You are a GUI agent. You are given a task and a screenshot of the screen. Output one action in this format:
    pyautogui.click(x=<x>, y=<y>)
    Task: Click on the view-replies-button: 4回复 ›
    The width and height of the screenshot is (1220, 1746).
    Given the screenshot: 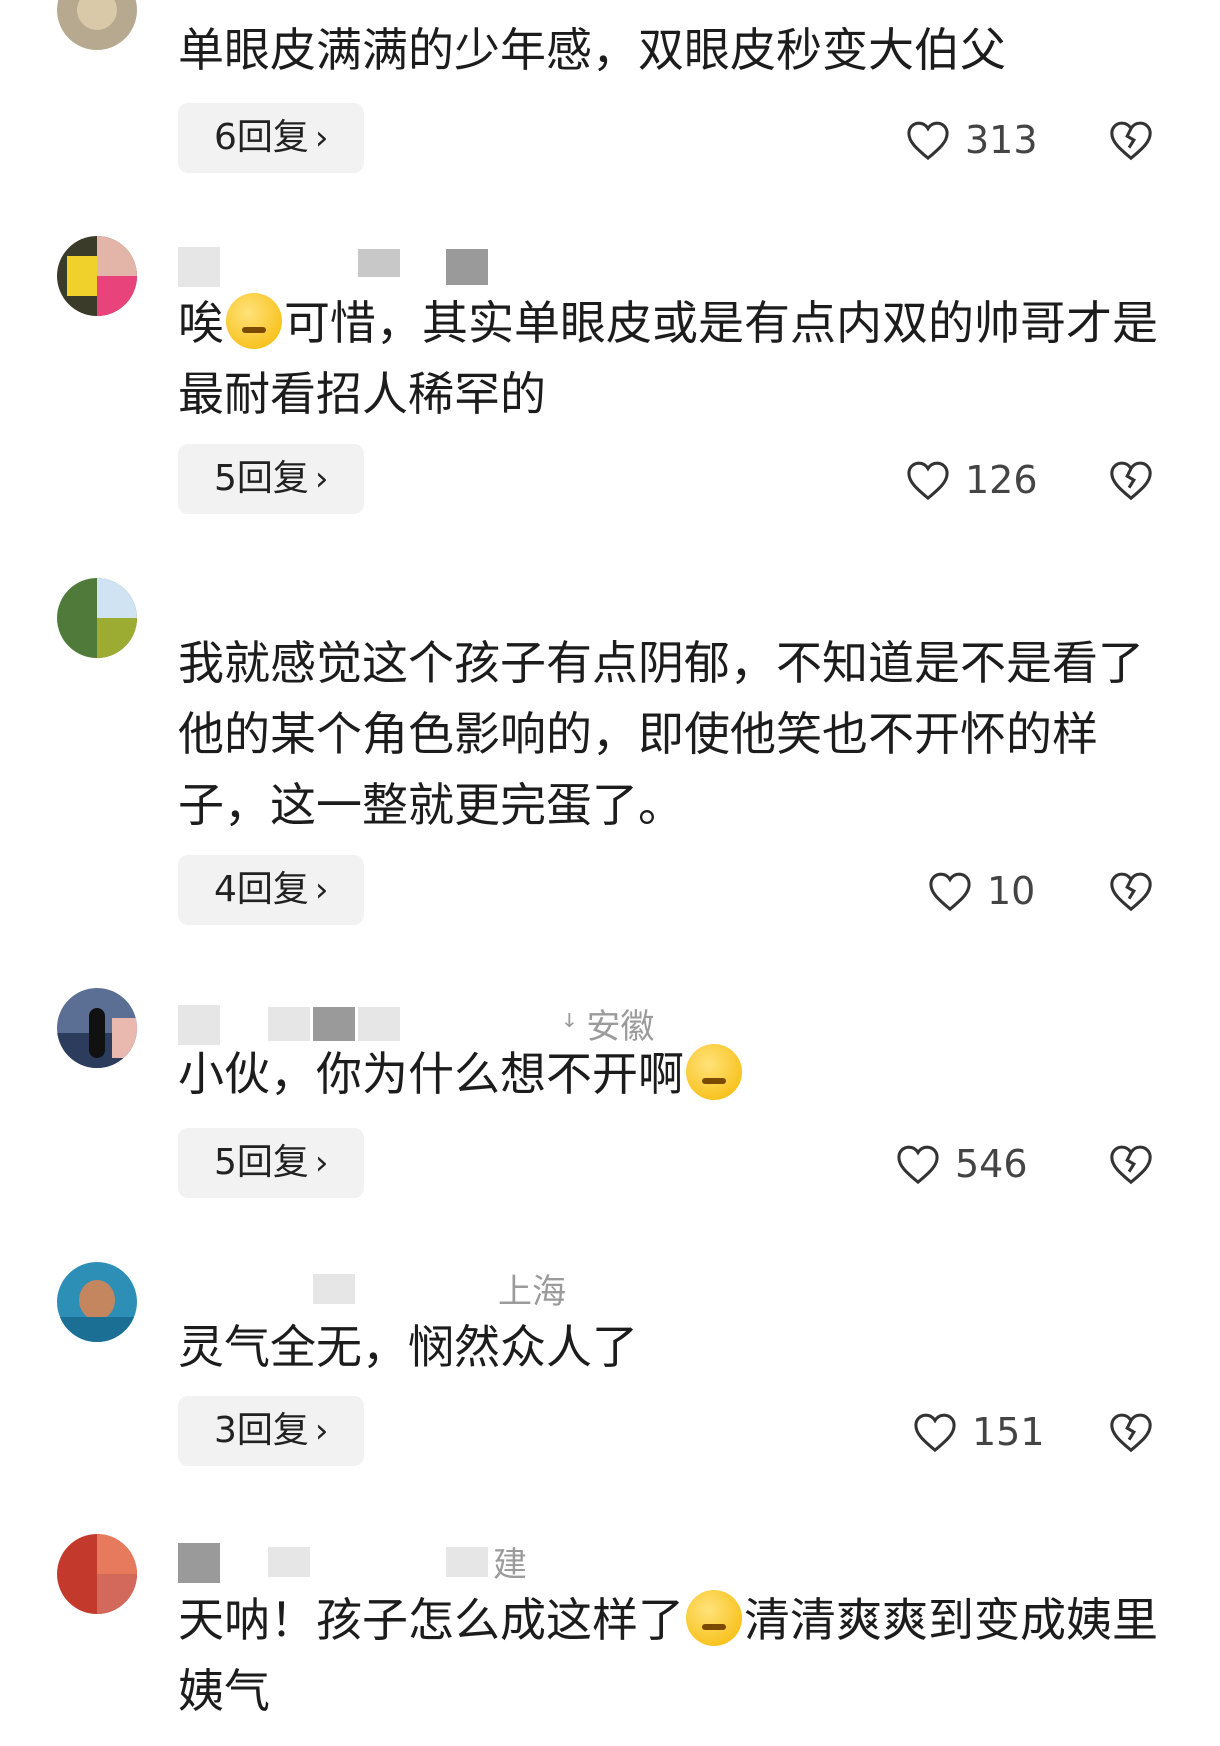 What is the action you would take?
    pyautogui.click(x=271, y=890)
    